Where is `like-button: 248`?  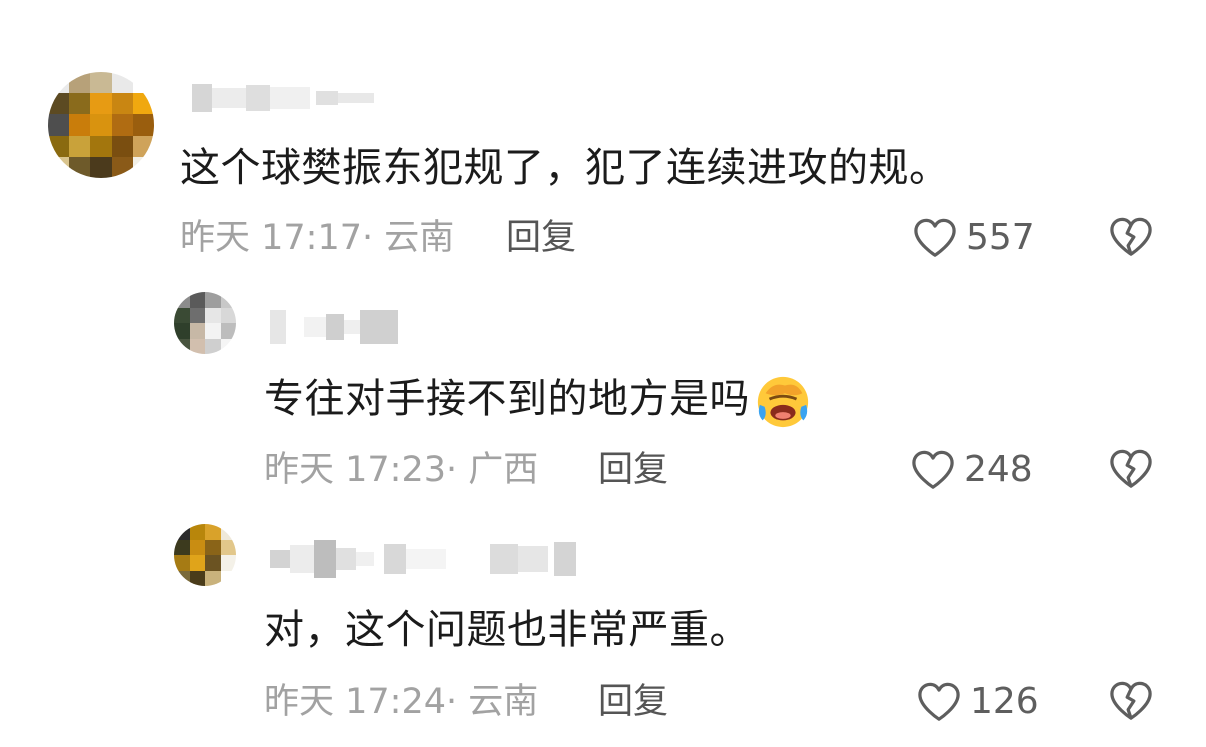 like-button: 248 is located at coordinates (971, 470).